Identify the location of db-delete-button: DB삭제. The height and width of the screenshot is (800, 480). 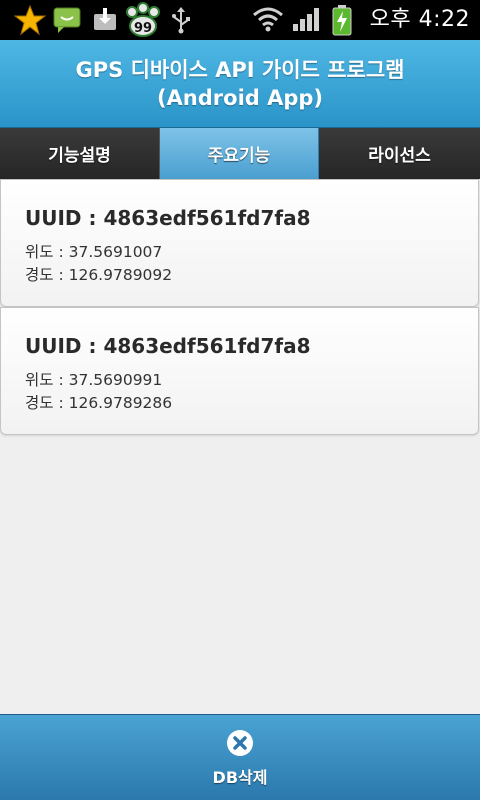
(240, 757).